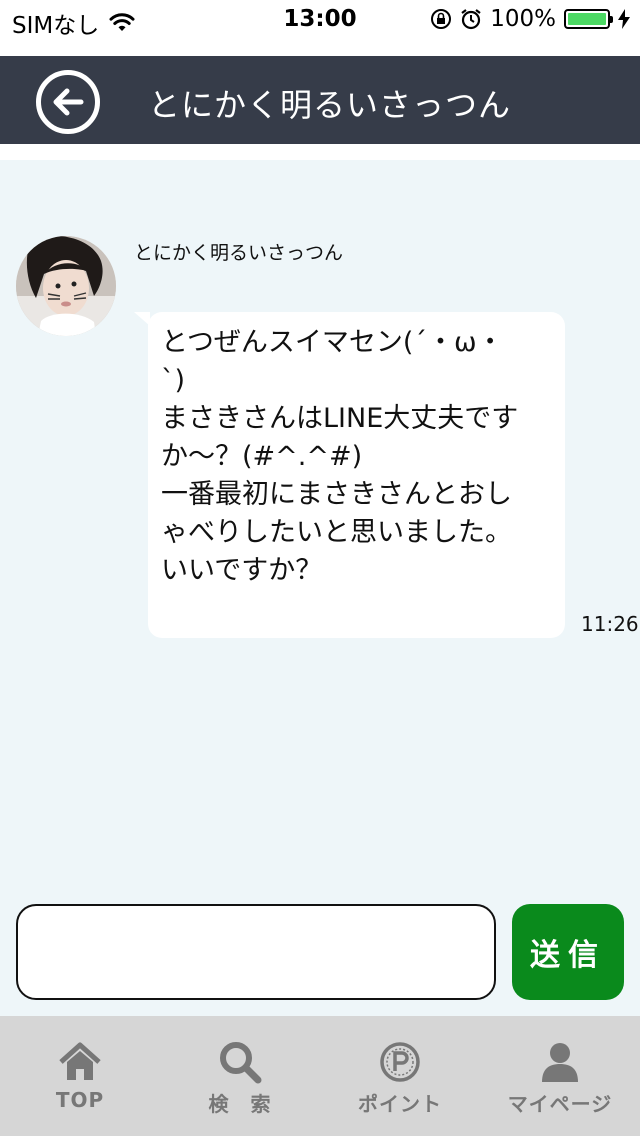  I want to click on message-line: いいですか？, so click(242, 570).